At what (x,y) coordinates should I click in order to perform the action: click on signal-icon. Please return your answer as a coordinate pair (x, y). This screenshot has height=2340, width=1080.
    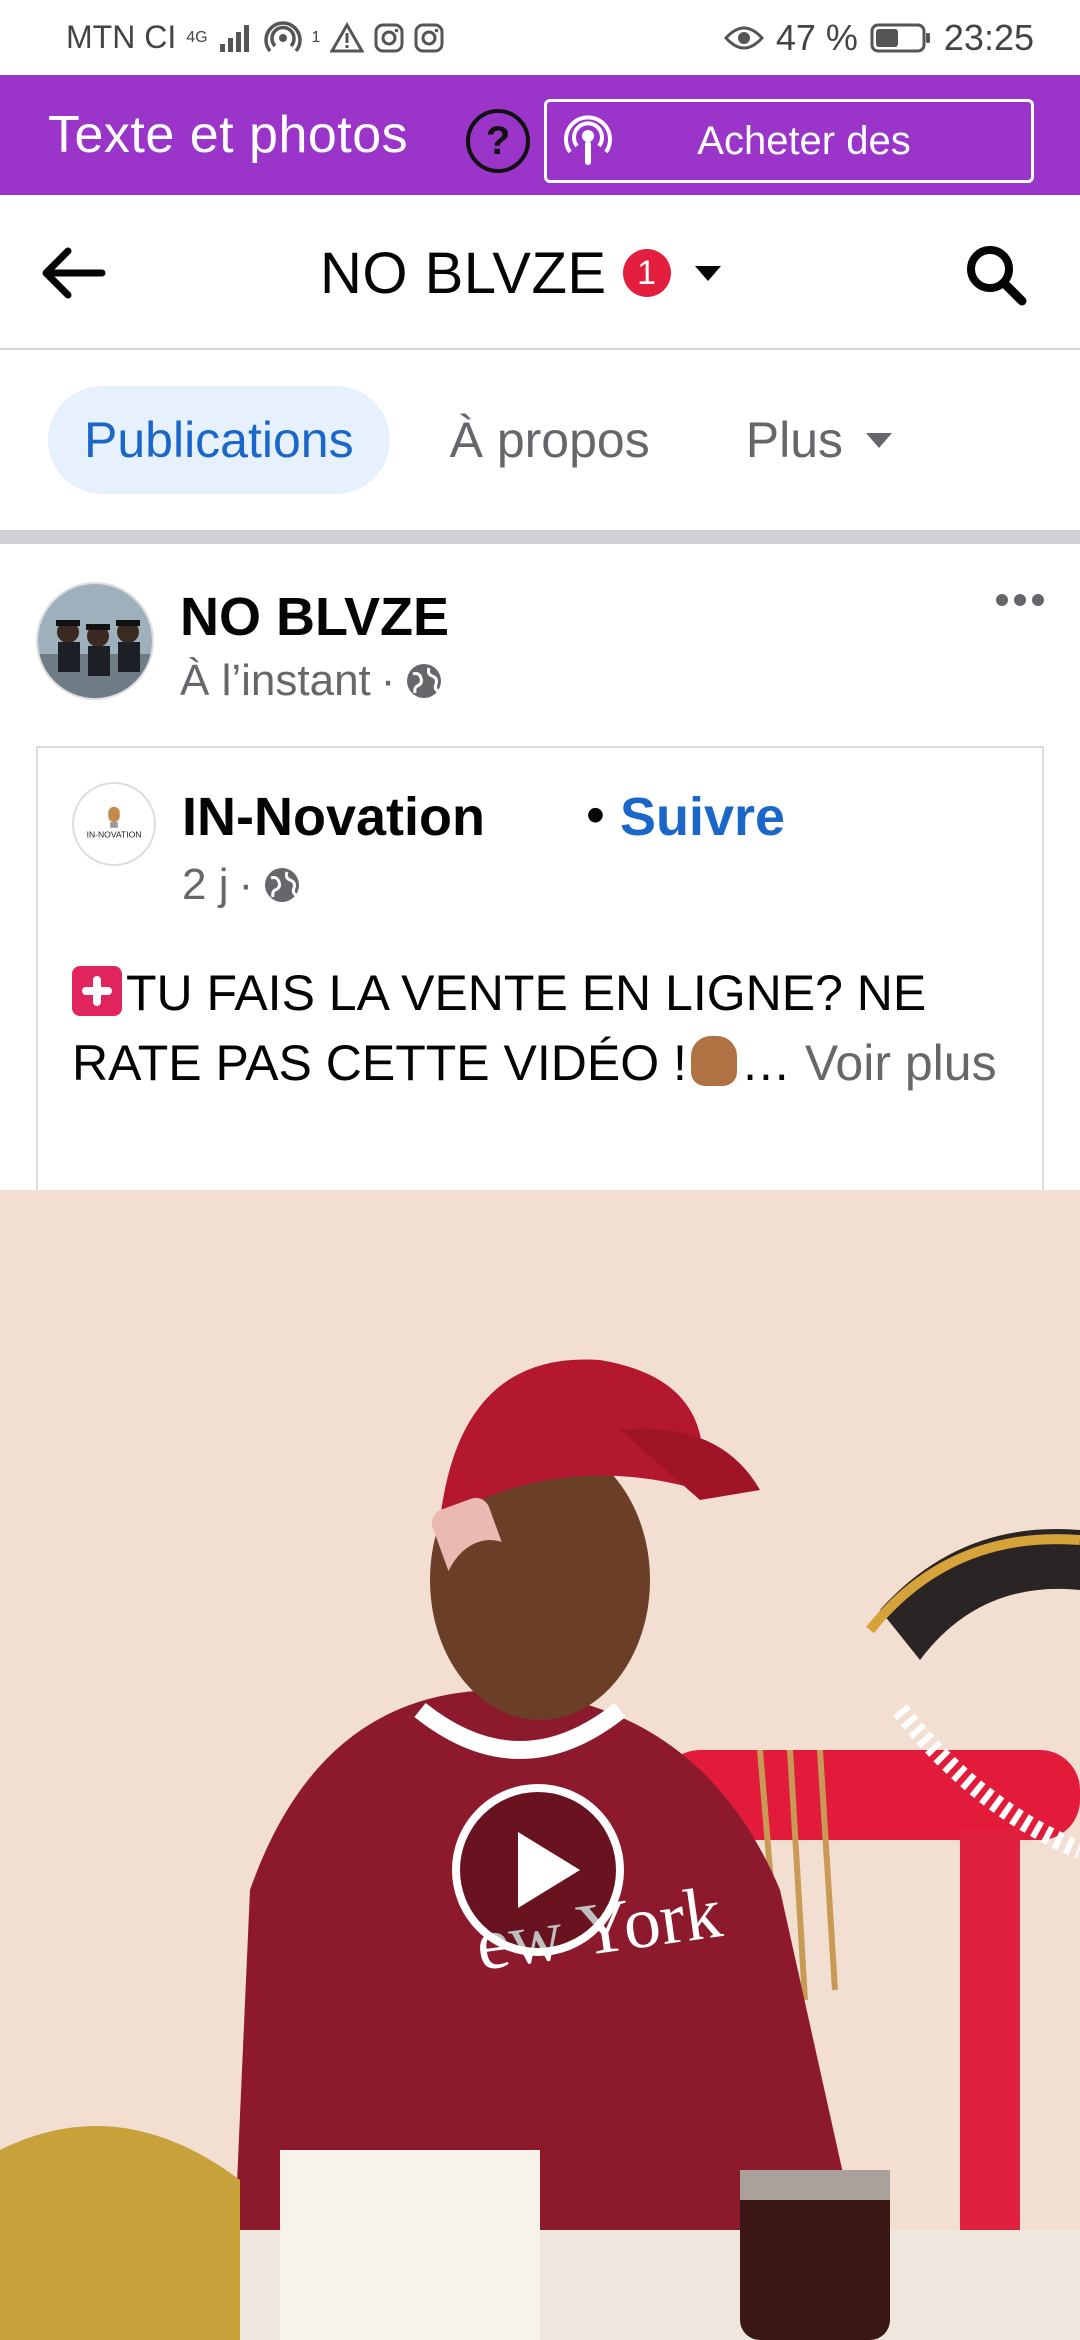
    Looking at the image, I should click on (236, 38).